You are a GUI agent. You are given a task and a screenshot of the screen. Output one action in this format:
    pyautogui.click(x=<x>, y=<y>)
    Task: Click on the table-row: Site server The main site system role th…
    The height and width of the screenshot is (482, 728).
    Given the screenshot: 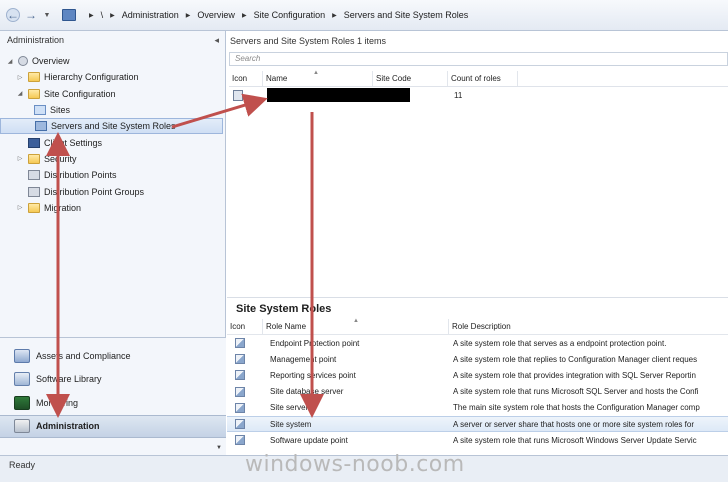 What is the action you would take?
    pyautogui.click(x=477, y=408)
    